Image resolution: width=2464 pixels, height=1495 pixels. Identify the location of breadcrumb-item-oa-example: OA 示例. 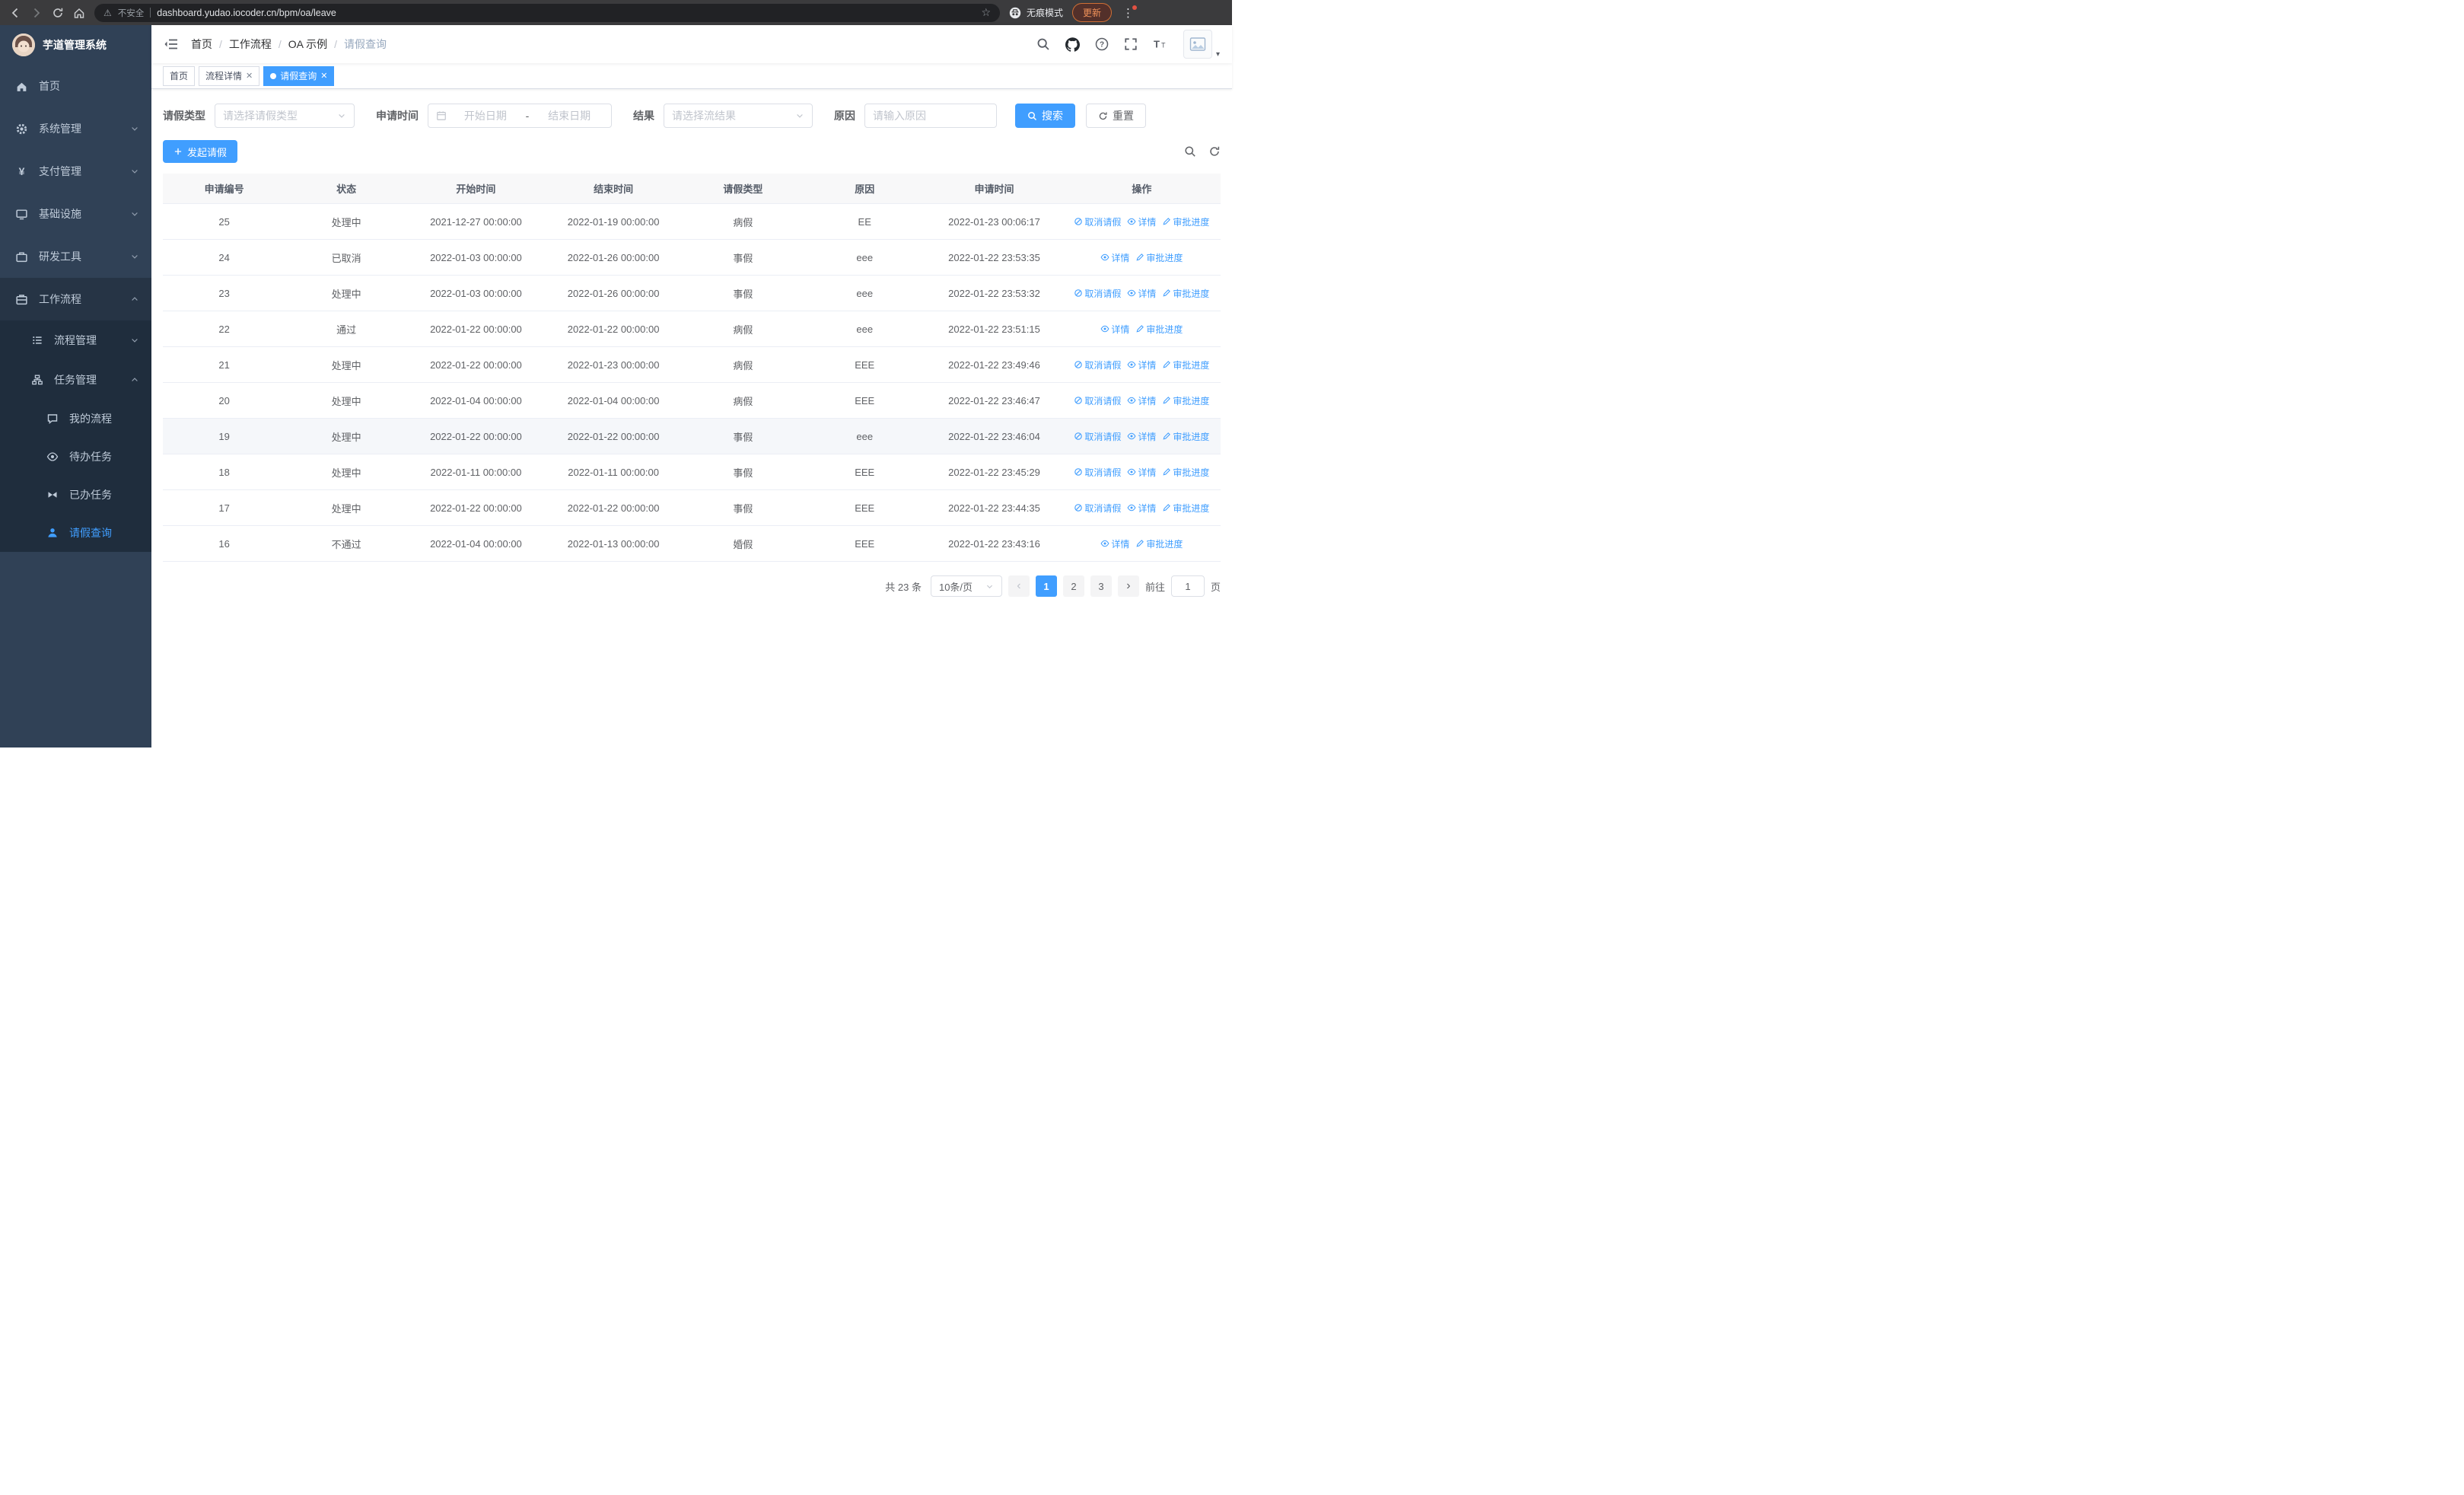
(307, 45).